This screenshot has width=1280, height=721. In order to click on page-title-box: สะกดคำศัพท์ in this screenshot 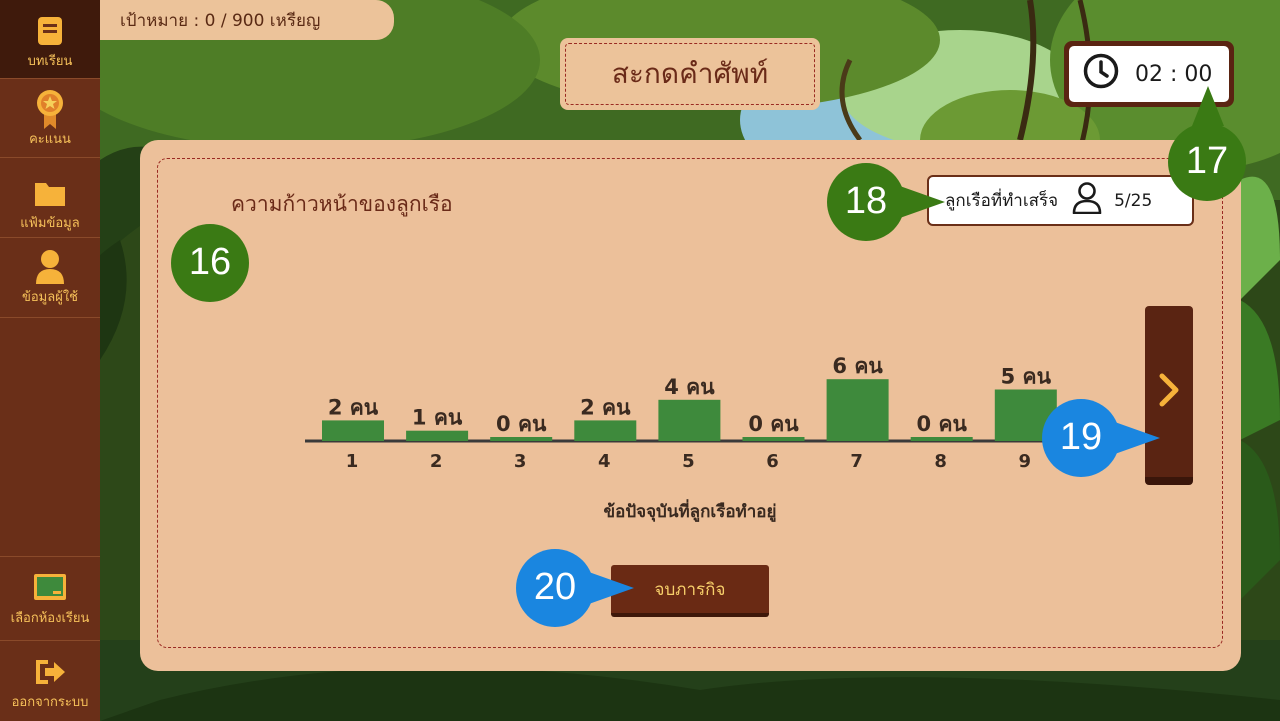, I will do `click(690, 74)`.